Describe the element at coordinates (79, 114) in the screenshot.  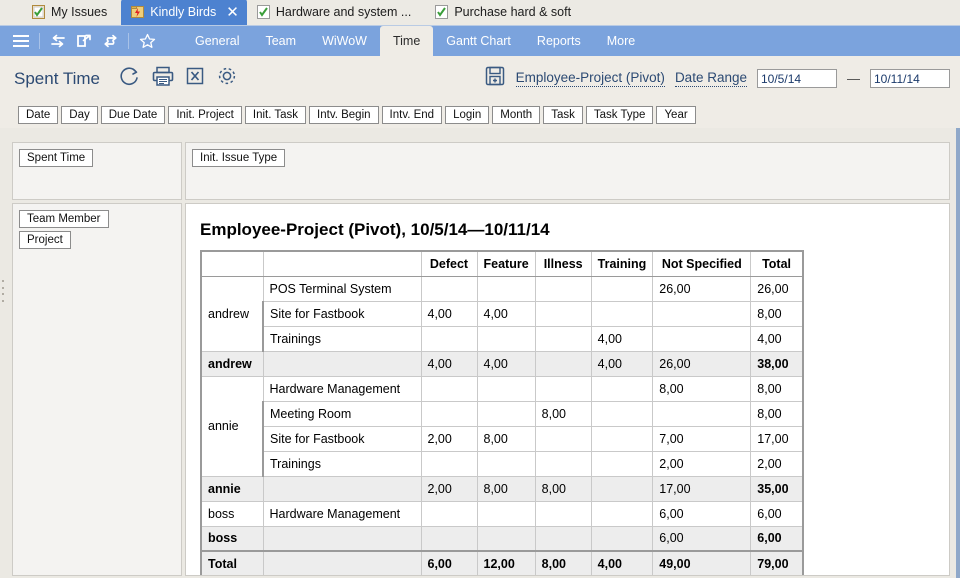
I see `field-chip-day: Day` at that location.